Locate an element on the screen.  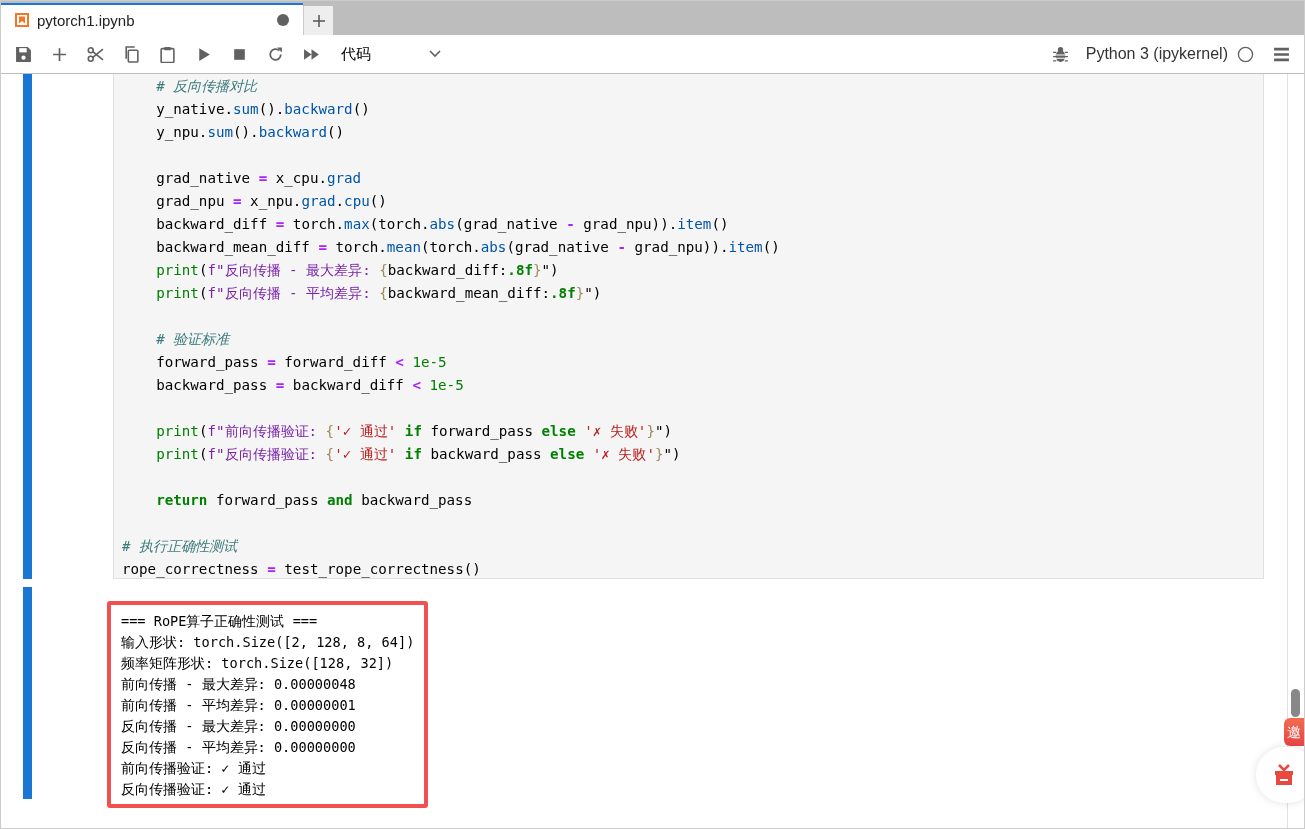
new-tab-button is located at coordinates (318, 20).